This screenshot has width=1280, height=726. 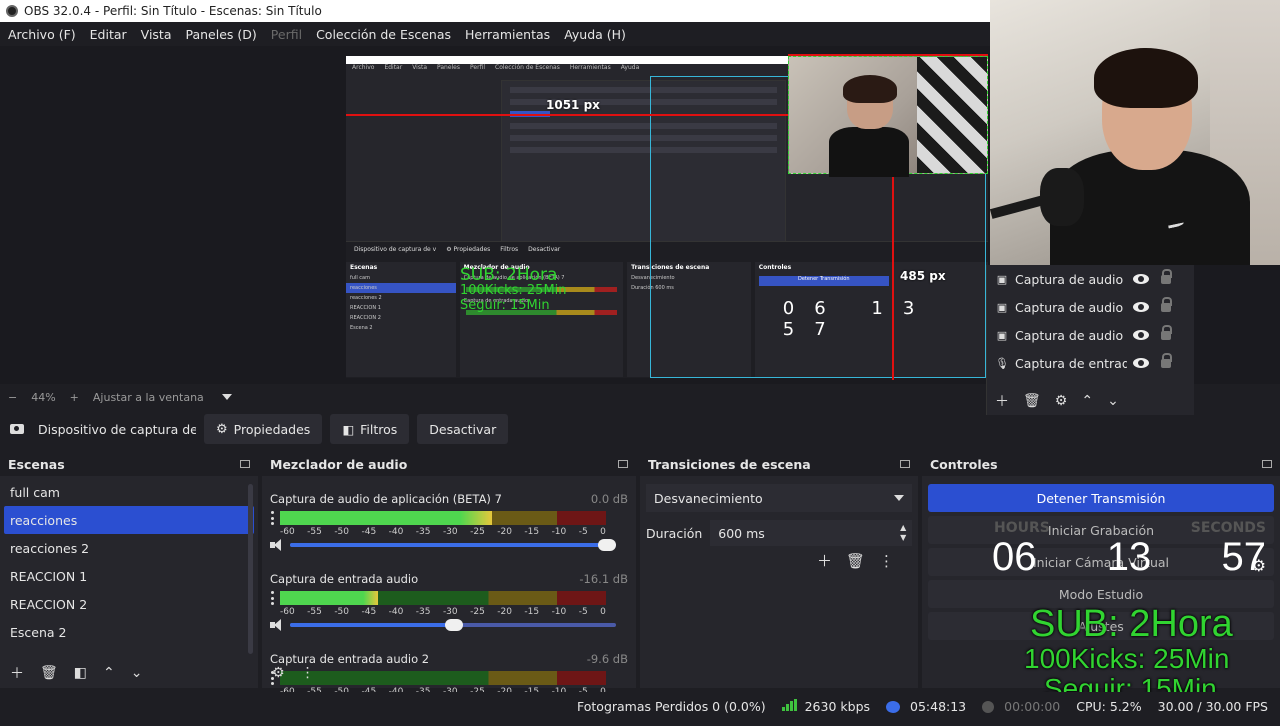 What do you see at coordinates (148, 397) in the screenshot?
I see `fit-window-button: Ajustar a la ventana` at bounding box center [148, 397].